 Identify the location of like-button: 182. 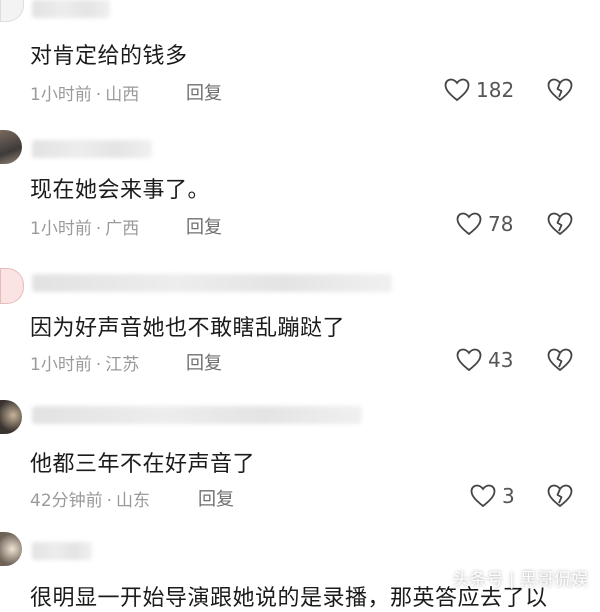
(479, 90).